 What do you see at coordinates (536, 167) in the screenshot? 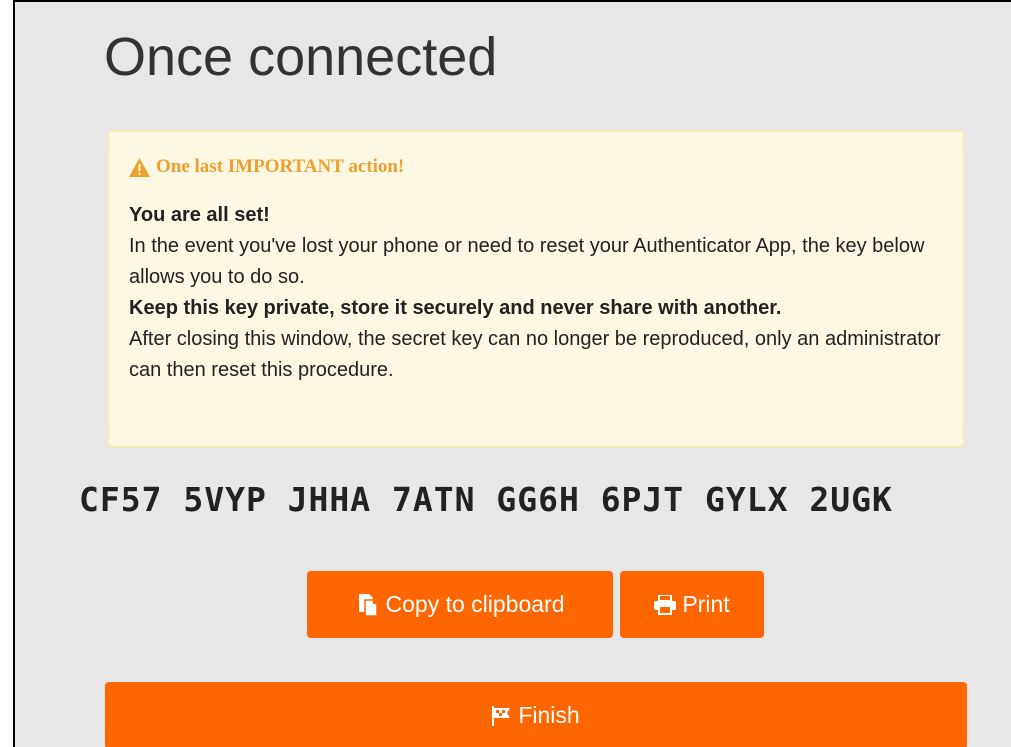
I see `alert-heading: One last IMPORTANT action!` at bounding box center [536, 167].